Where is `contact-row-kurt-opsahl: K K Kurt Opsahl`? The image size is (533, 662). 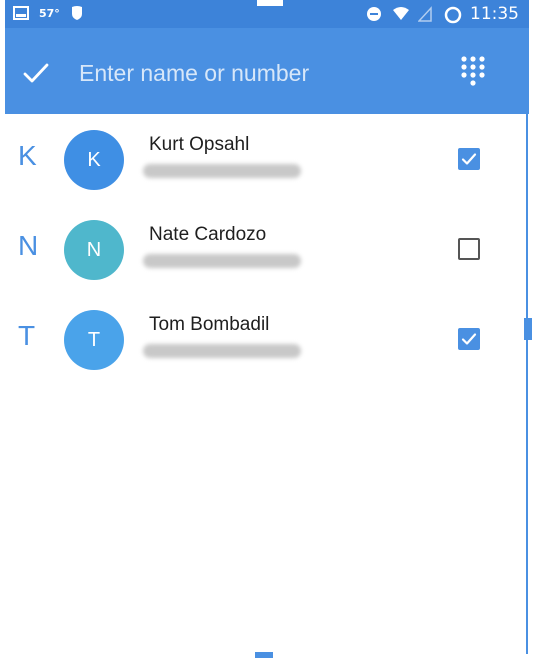 contact-row-kurt-opsahl: K K Kurt Opsahl is located at coordinates (264, 159).